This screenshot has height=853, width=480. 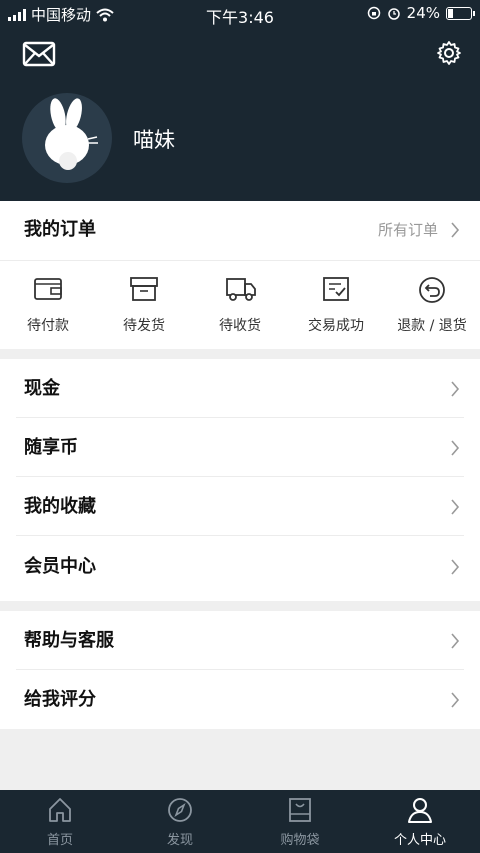 I want to click on order-status-to-receive: 待收货, so click(x=240, y=305).